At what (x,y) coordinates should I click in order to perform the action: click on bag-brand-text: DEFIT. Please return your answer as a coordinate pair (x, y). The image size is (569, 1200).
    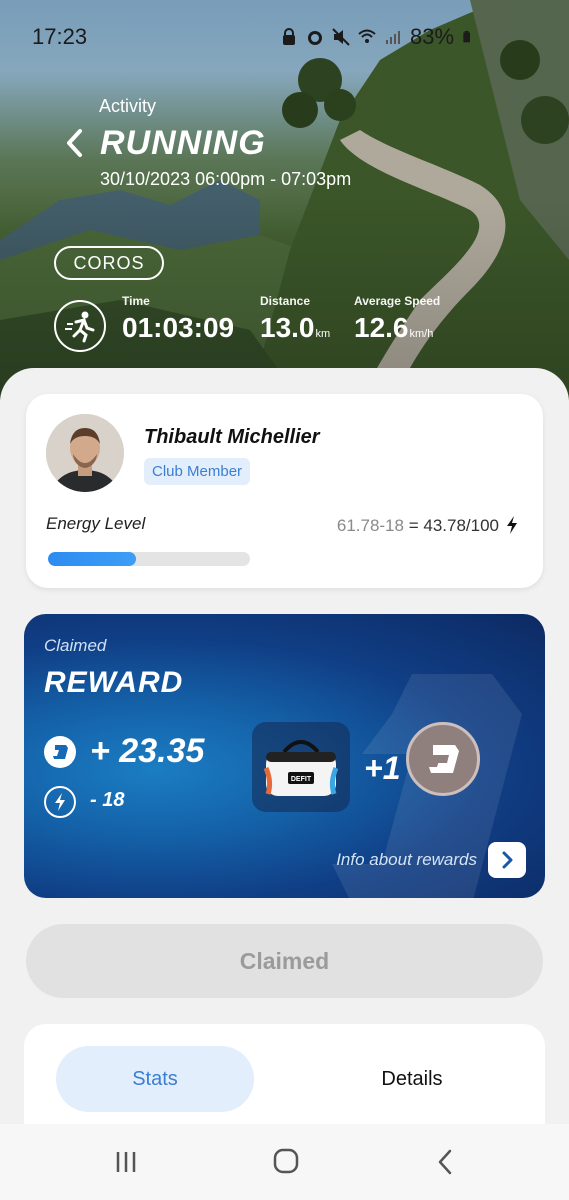
    Looking at the image, I should click on (301, 779).